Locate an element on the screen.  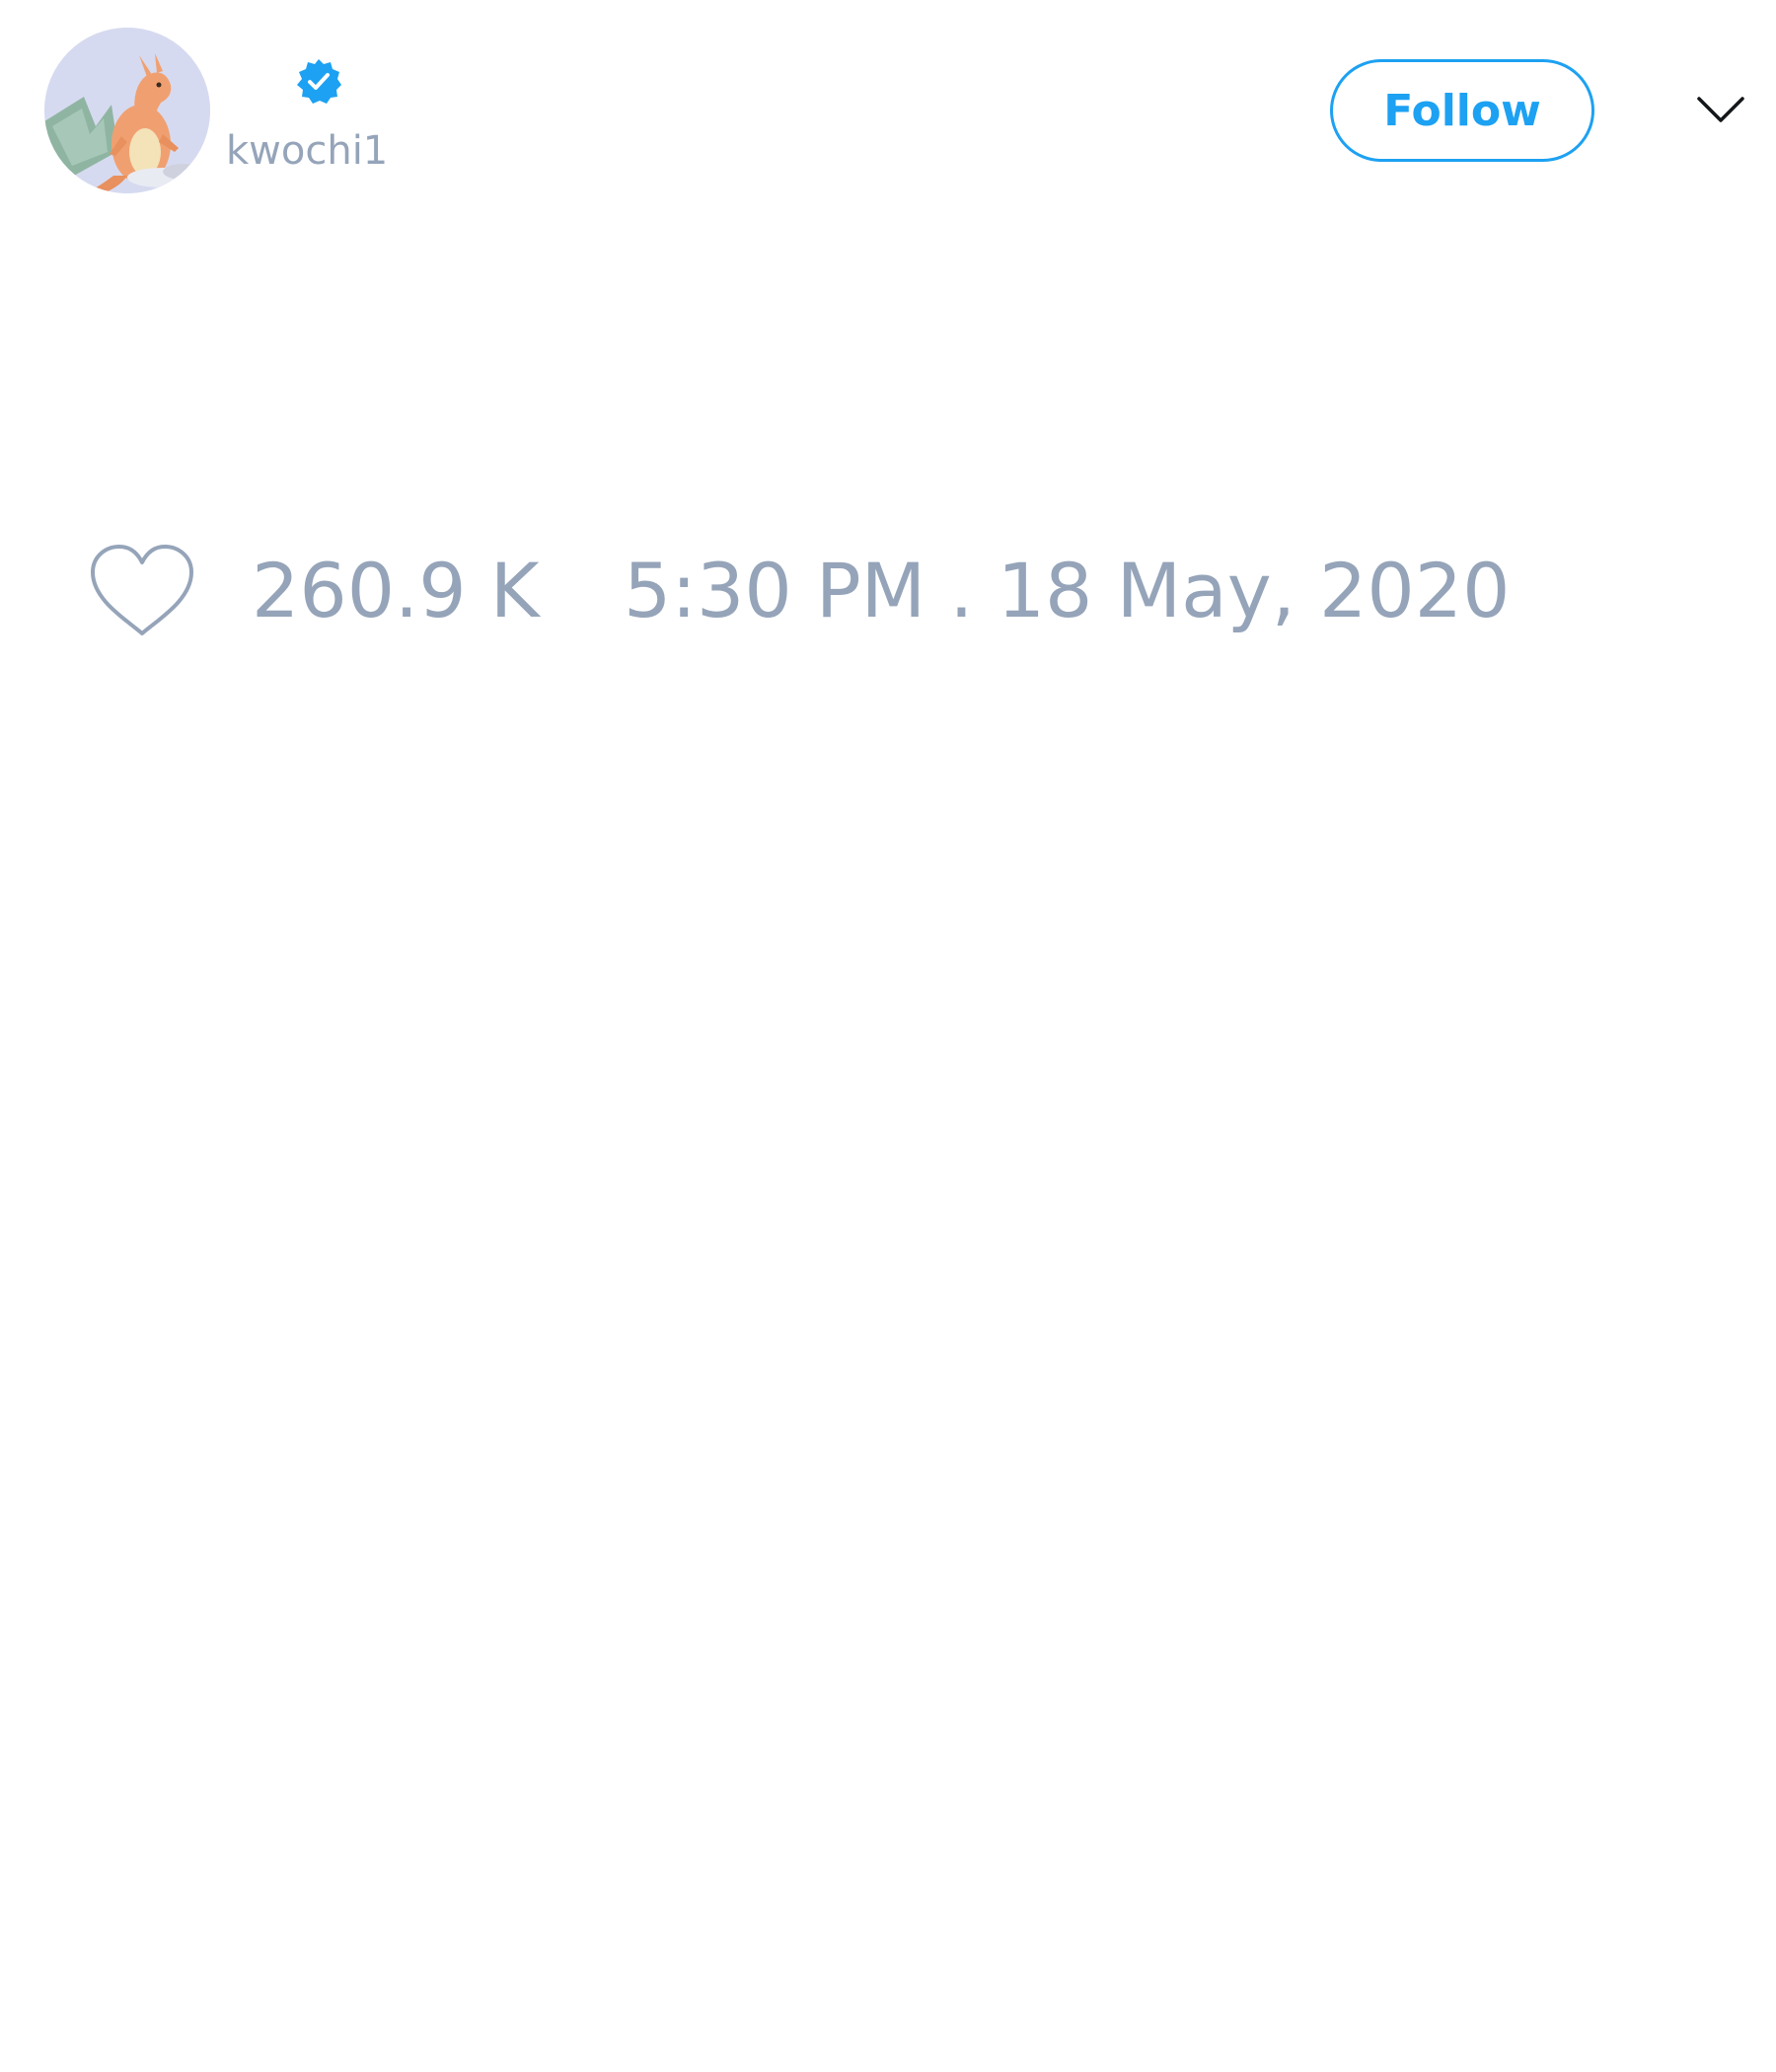
like-count: 260.9 K is located at coordinates (396, 591).